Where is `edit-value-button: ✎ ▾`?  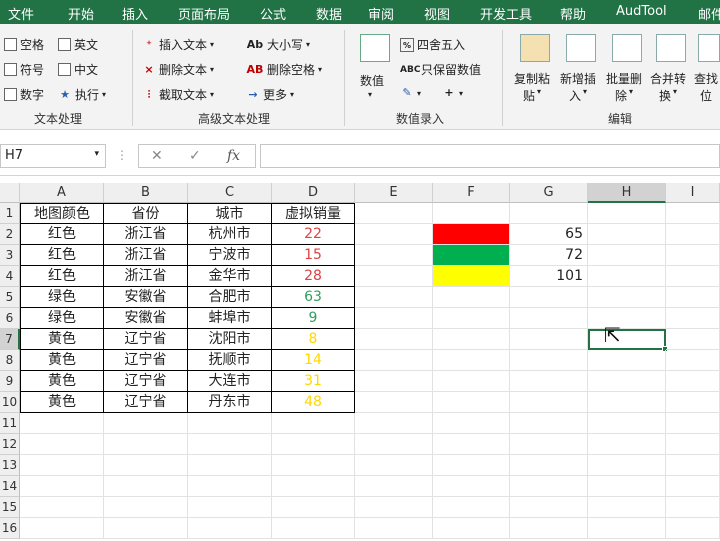 edit-value-button: ✎ ▾ is located at coordinates (410, 93).